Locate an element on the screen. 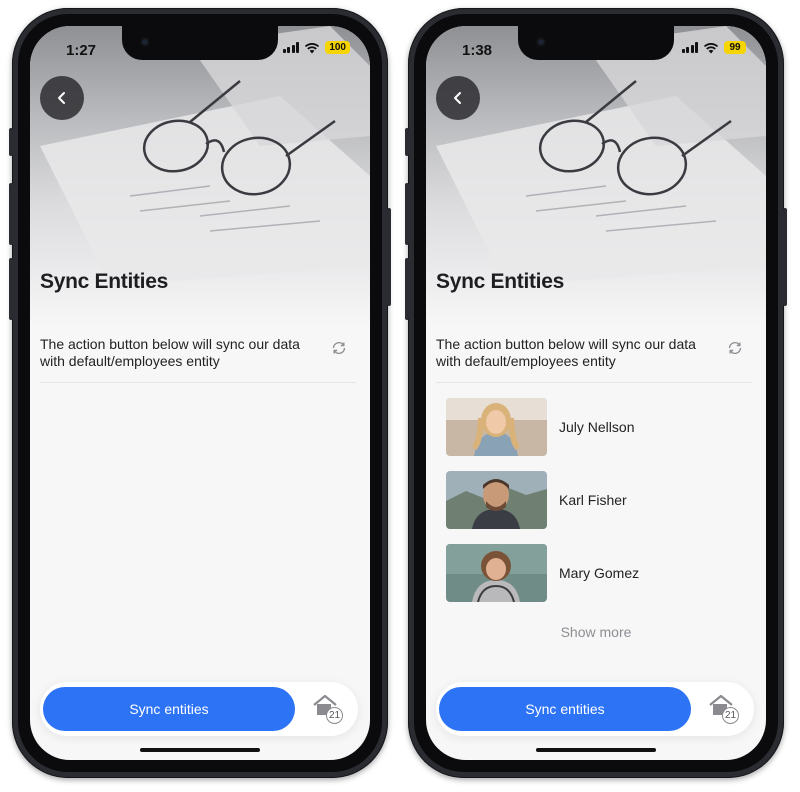 This screenshot has width=800, height=792. status-time: 1:27 is located at coordinates (81, 50).